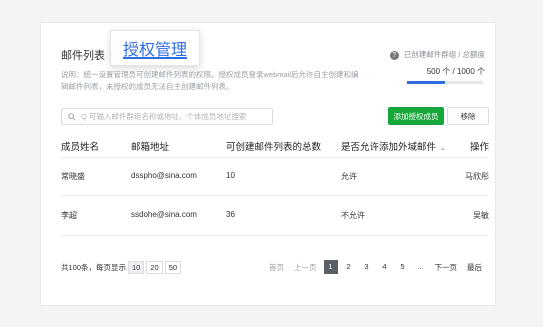 Image resolution: width=543 pixels, height=327 pixels. I want to click on first-page-link: 首页, so click(276, 267).